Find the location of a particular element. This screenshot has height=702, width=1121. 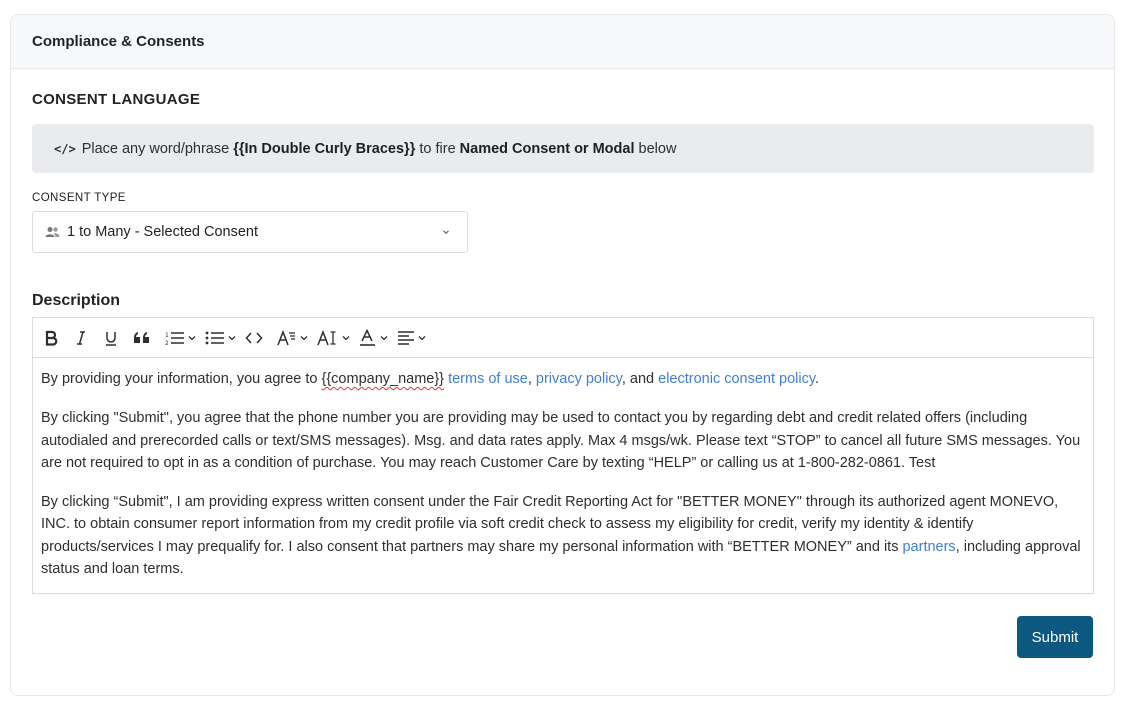

consent-type-value: 1 to Many - Selected Consent is located at coordinates (163, 232).